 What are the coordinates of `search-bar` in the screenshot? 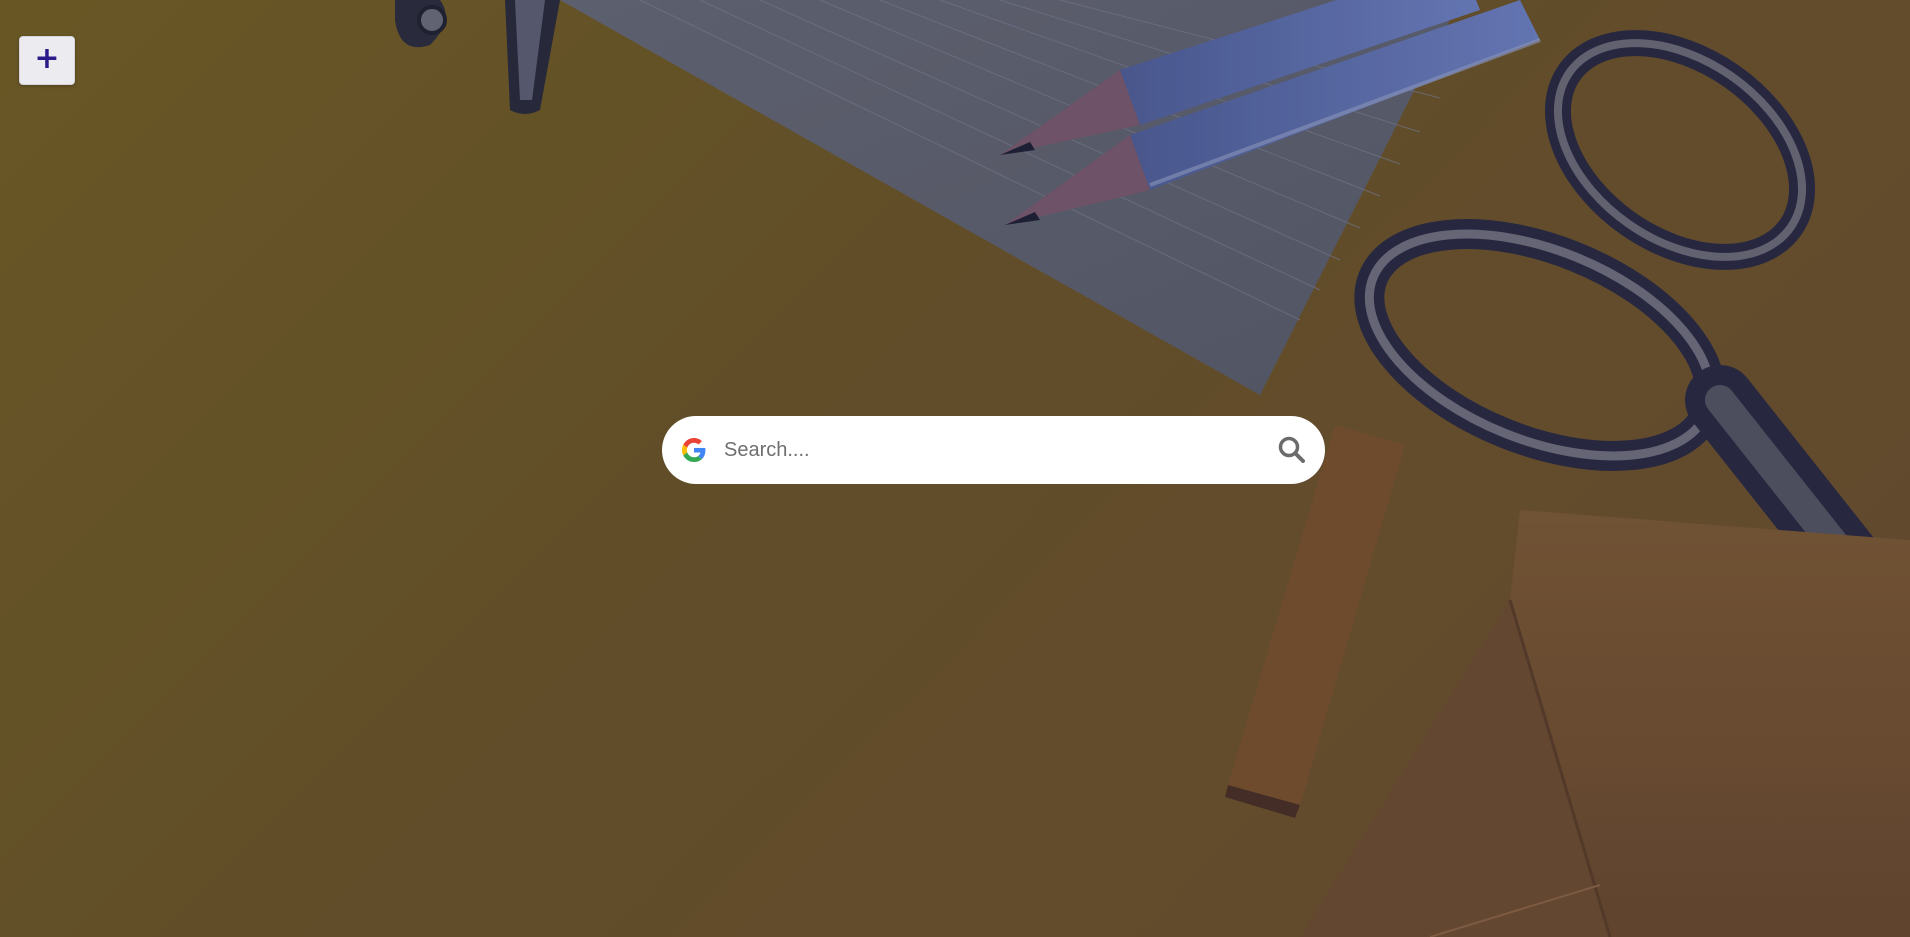 It's located at (993, 450).